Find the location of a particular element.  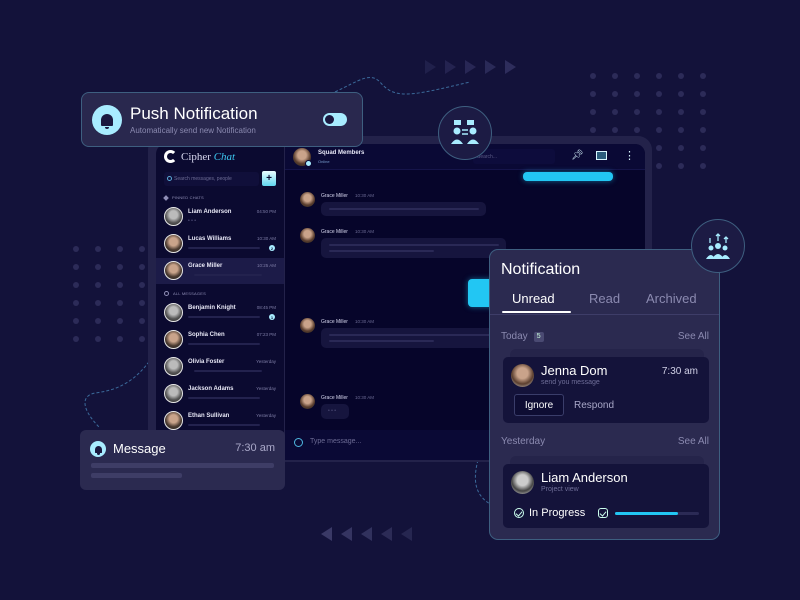

message-toast: Message 7:30 am is located at coordinates (182, 460).